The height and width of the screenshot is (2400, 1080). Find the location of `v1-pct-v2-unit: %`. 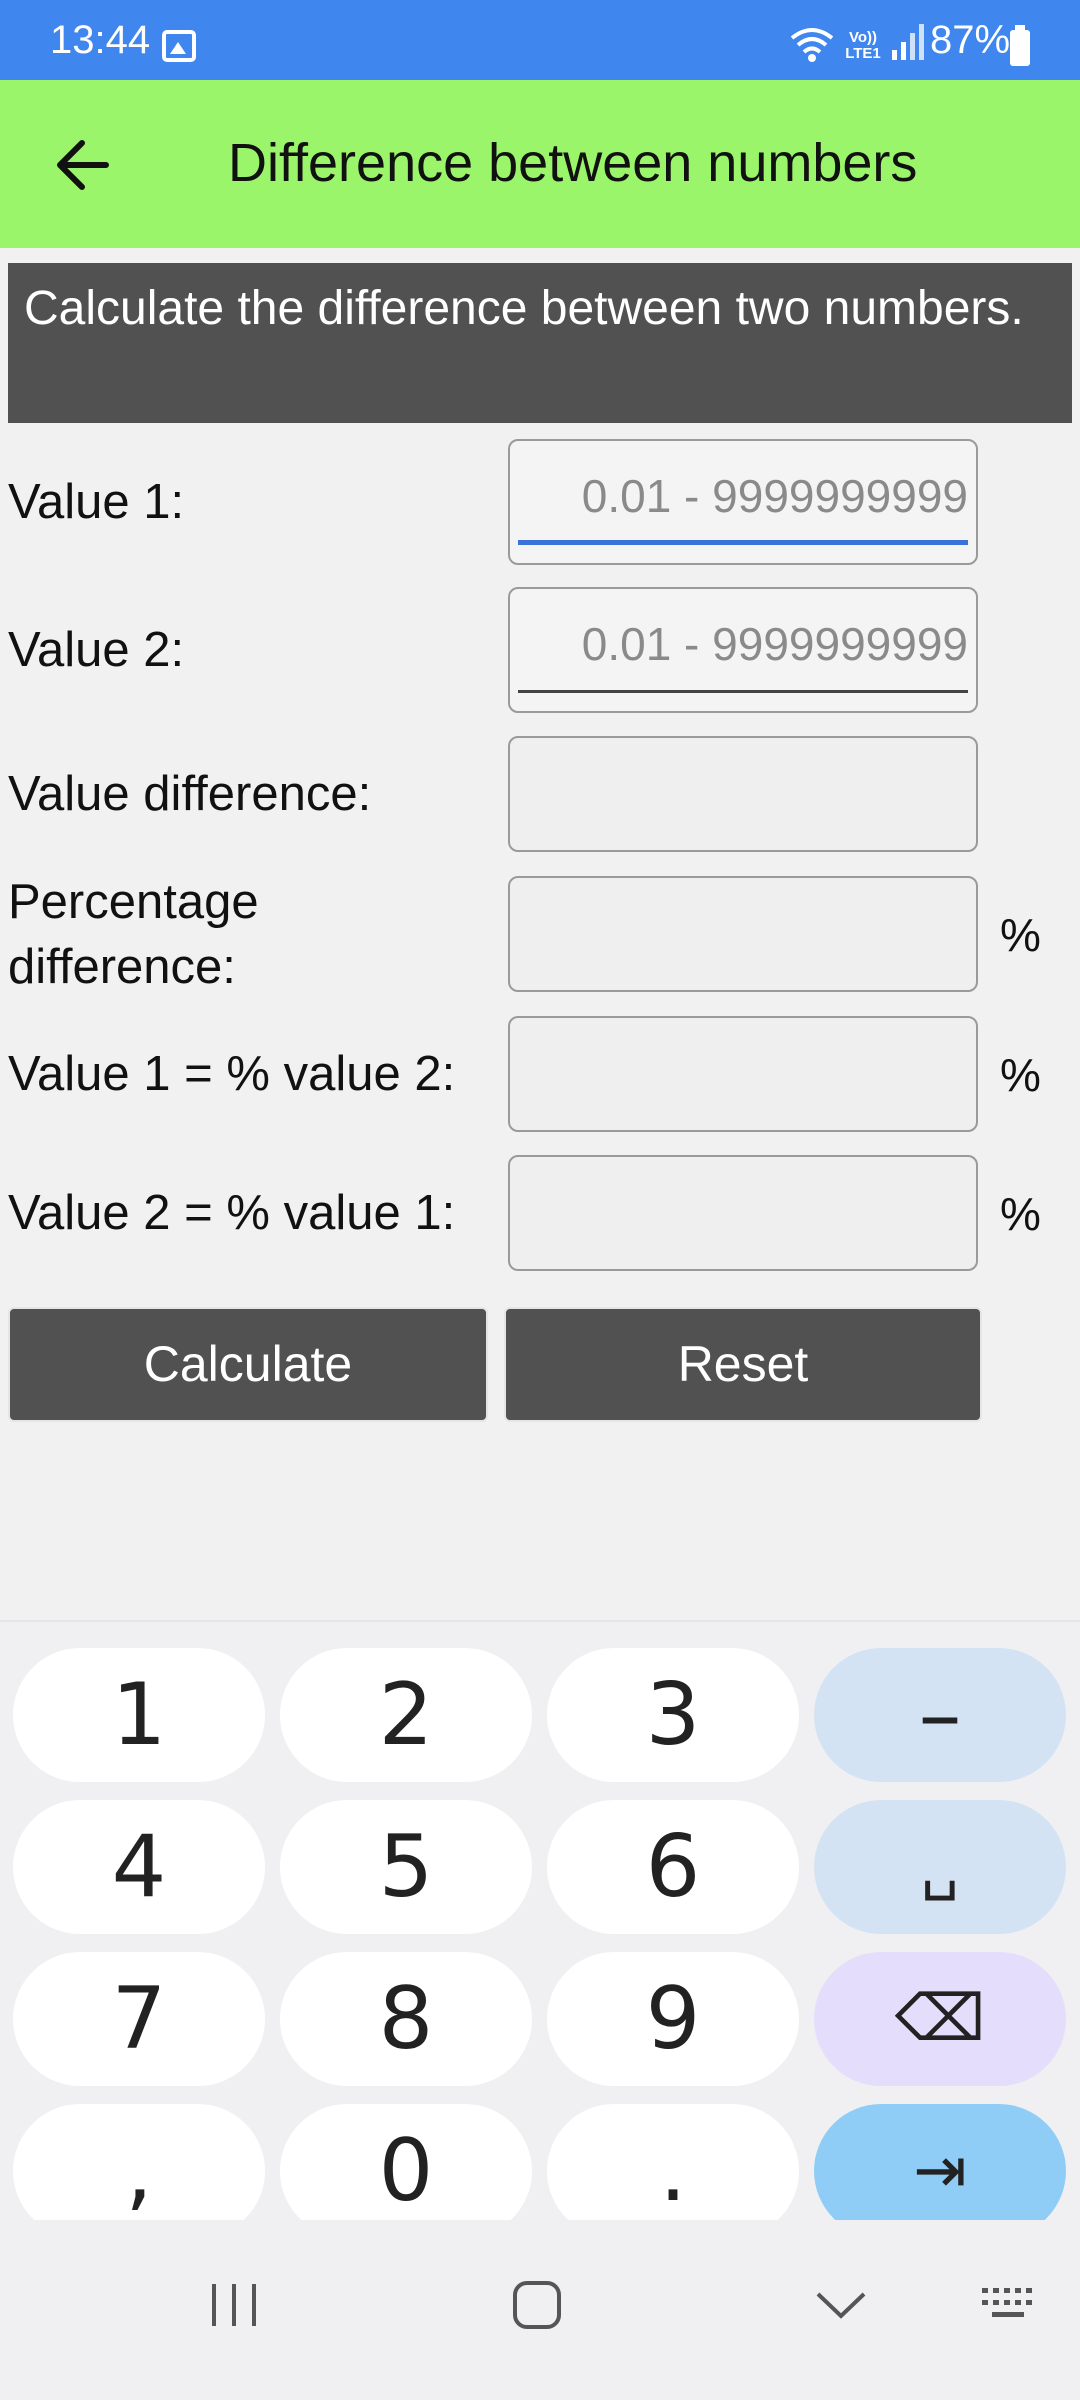

v1-pct-v2-unit: % is located at coordinates (1020, 1075).